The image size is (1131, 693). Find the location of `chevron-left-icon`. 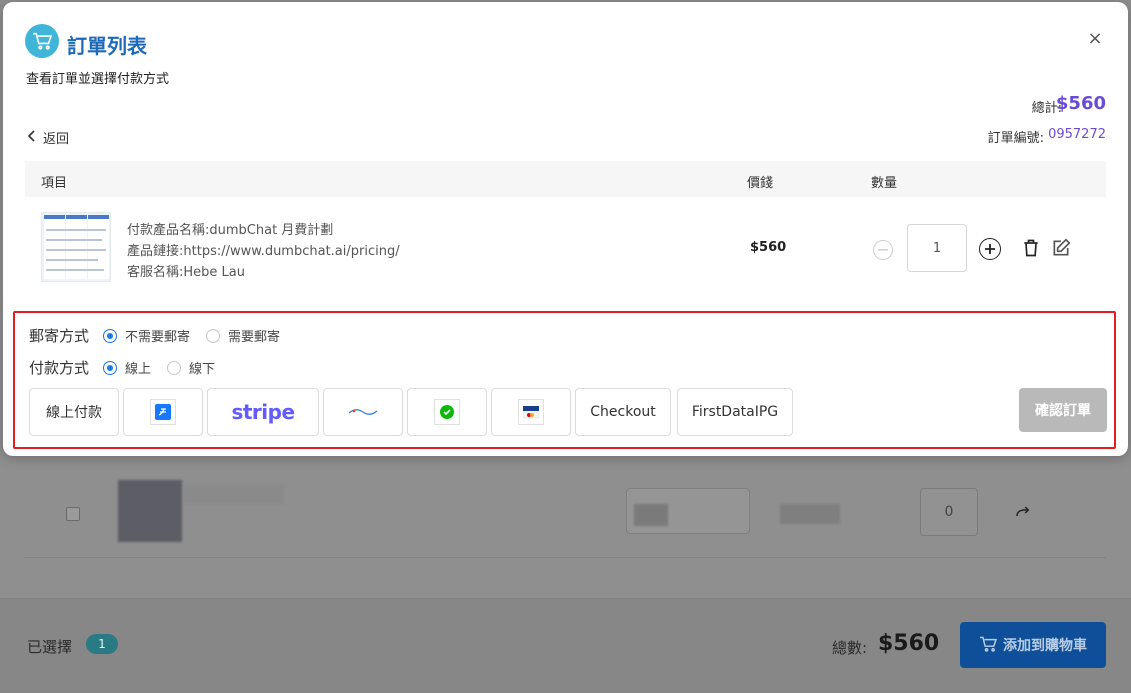

chevron-left-icon is located at coordinates (32, 137).